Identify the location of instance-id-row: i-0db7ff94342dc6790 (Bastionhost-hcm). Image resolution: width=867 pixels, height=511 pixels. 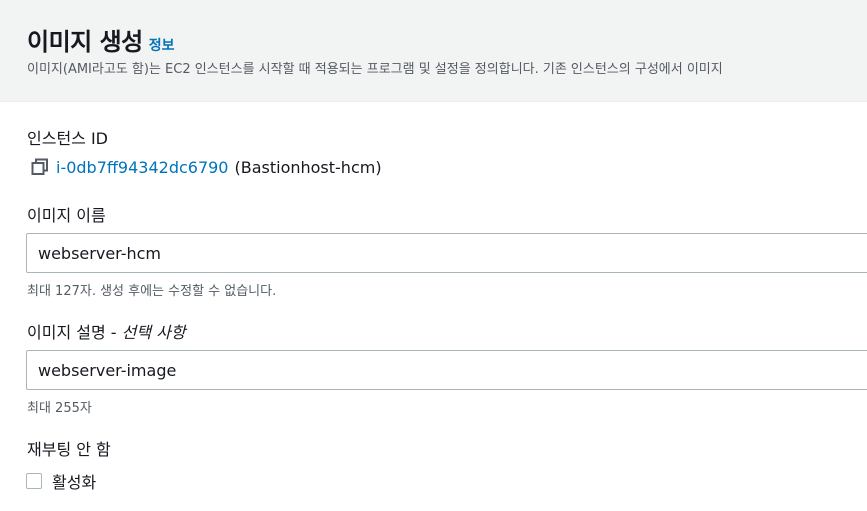
(206, 167).